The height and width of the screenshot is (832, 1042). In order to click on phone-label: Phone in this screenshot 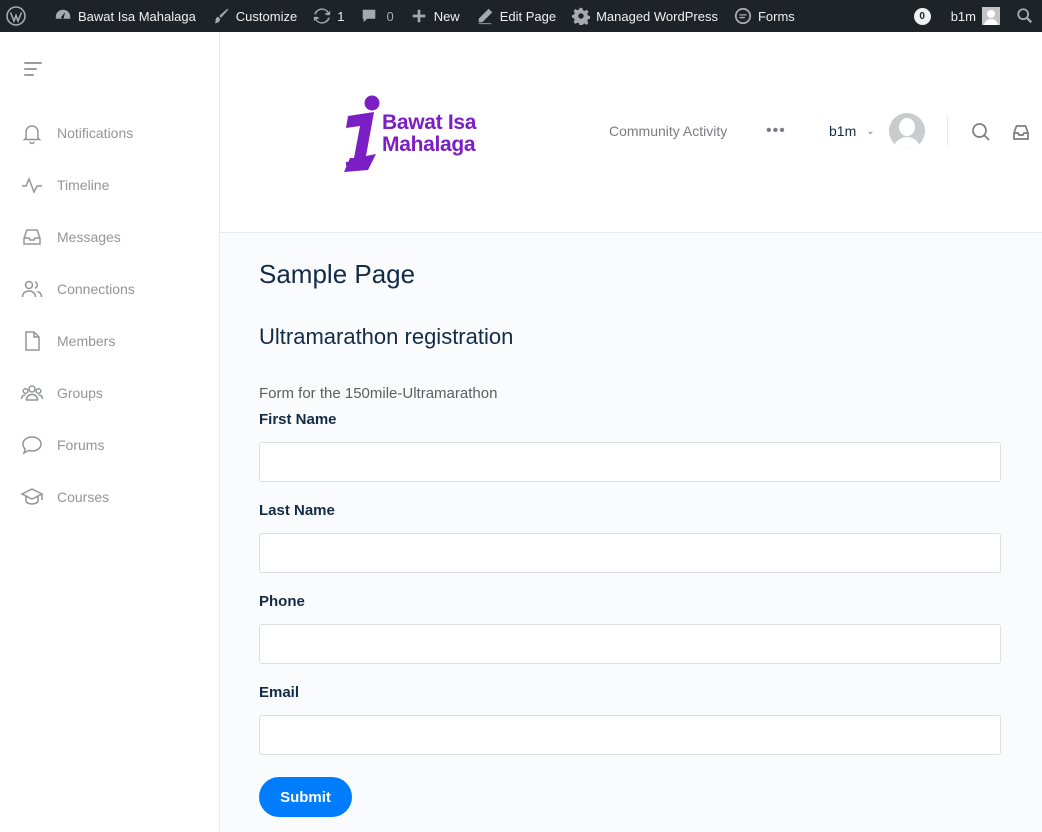, I will do `click(282, 601)`.